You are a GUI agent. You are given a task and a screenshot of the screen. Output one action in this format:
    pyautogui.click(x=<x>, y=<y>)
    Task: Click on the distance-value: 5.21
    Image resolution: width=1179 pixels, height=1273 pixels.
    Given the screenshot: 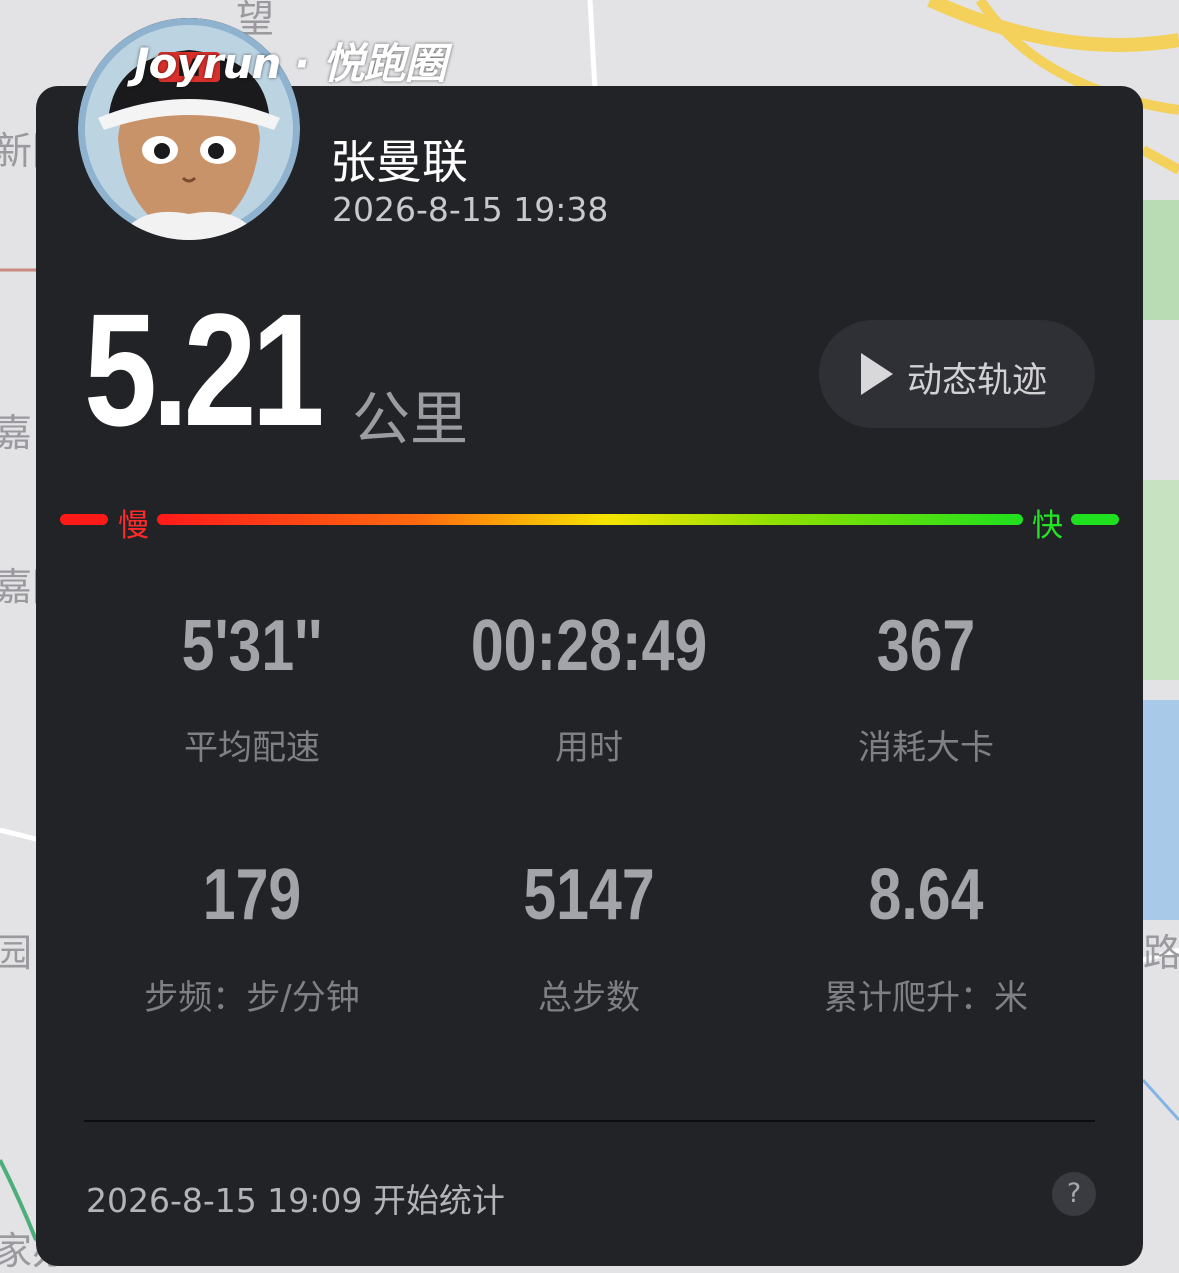 What is the action you would take?
    pyautogui.click(x=204, y=369)
    